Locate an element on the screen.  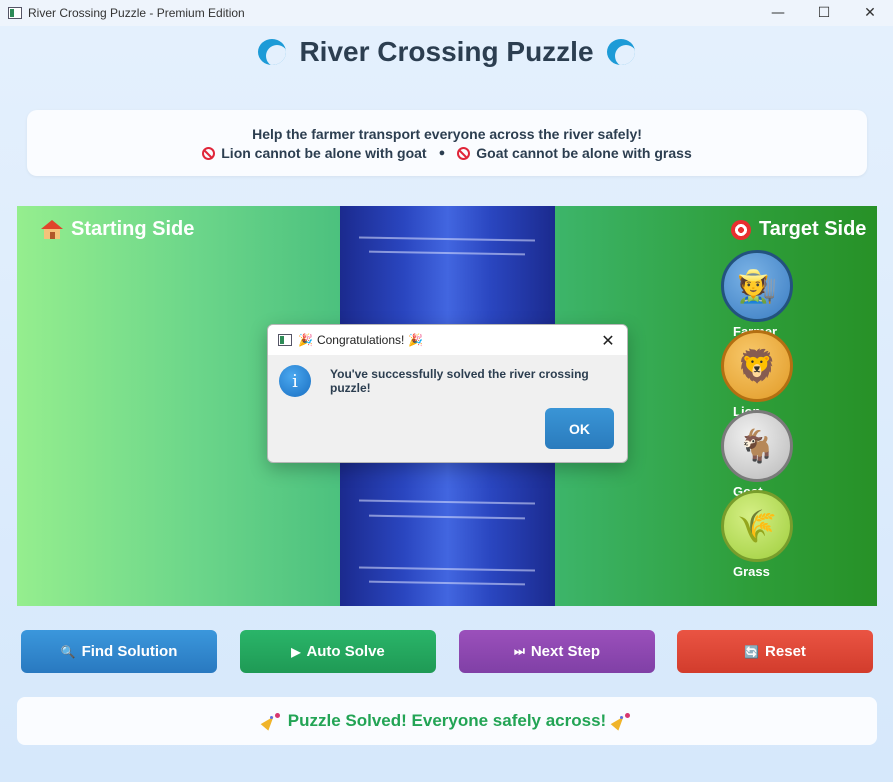
page-title: River Crossing Puzzle is located at coordinates (446, 52).